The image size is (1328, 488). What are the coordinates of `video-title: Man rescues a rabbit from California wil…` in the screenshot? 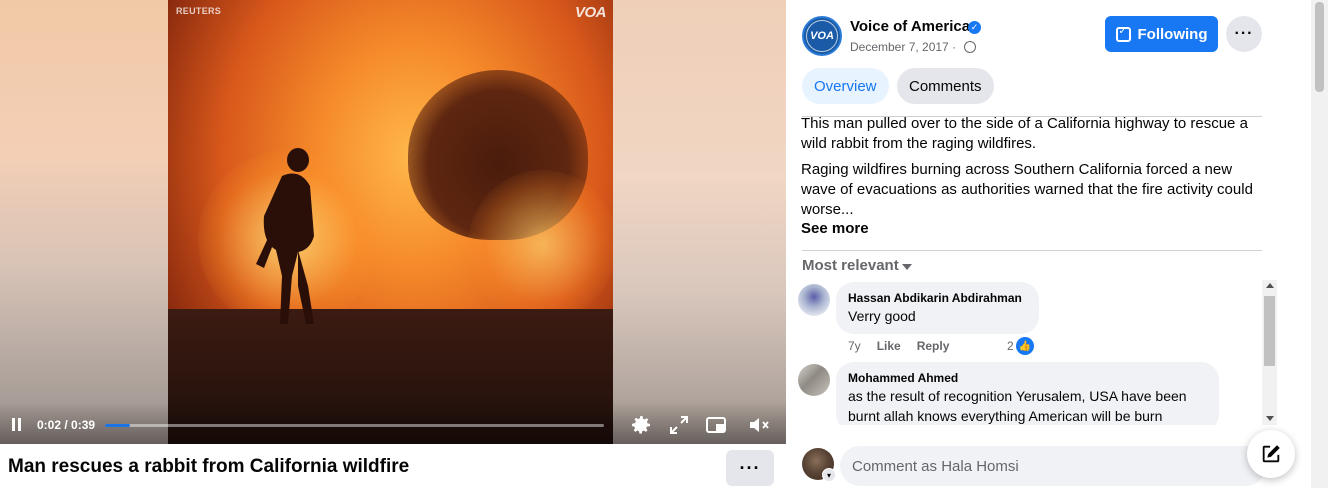 It's located at (209, 466).